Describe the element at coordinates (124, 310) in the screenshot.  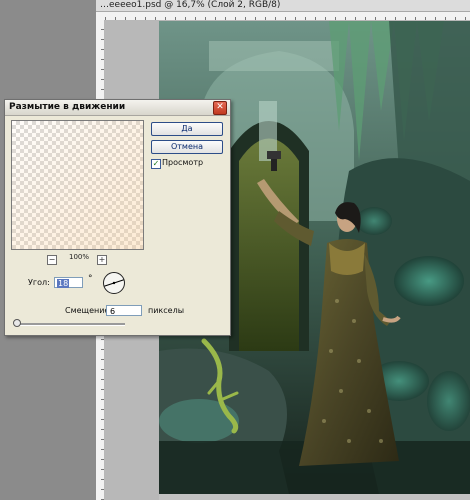
I see `offset-input: 6` at that location.